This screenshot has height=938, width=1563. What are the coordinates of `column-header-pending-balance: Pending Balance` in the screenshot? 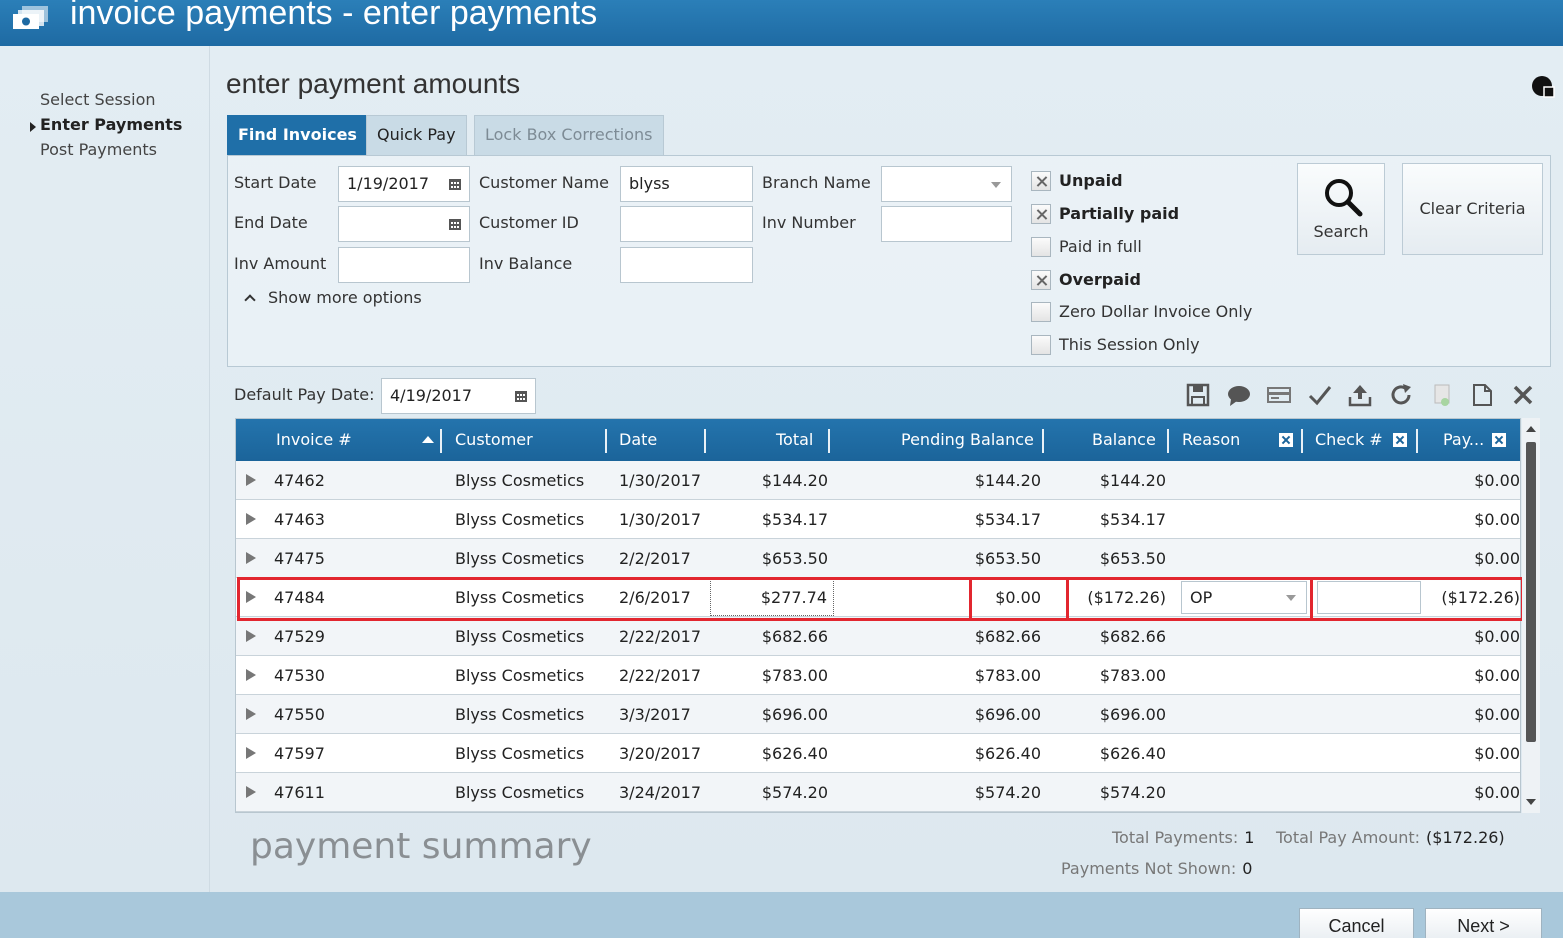 It's located at (967, 440).